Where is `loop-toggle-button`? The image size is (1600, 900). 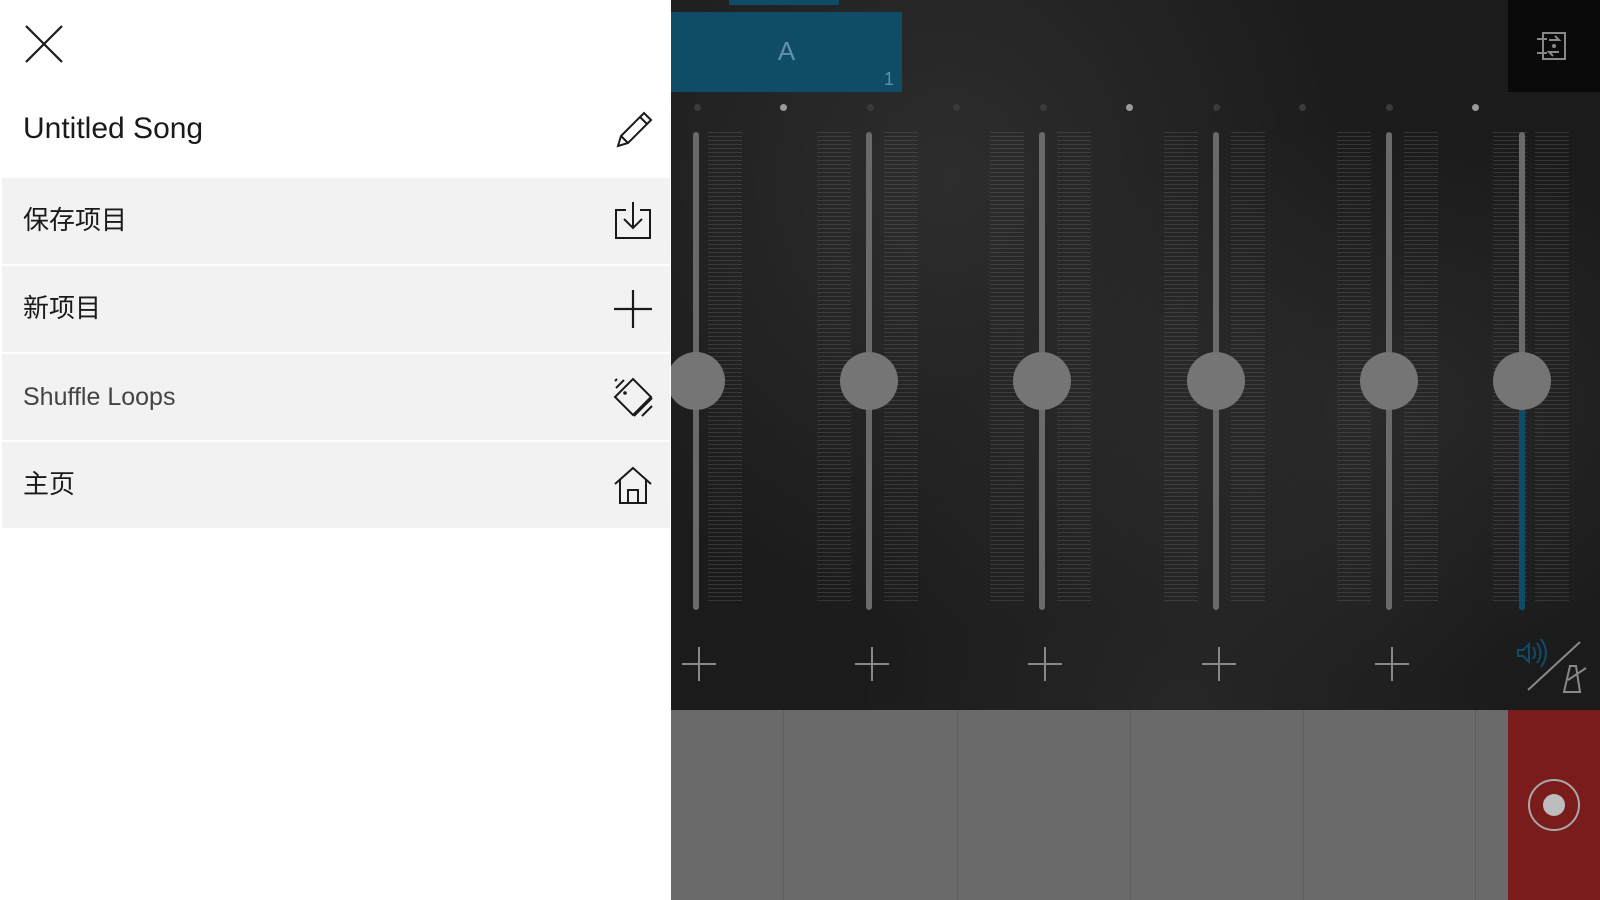
loop-toggle-button is located at coordinates (1554, 46).